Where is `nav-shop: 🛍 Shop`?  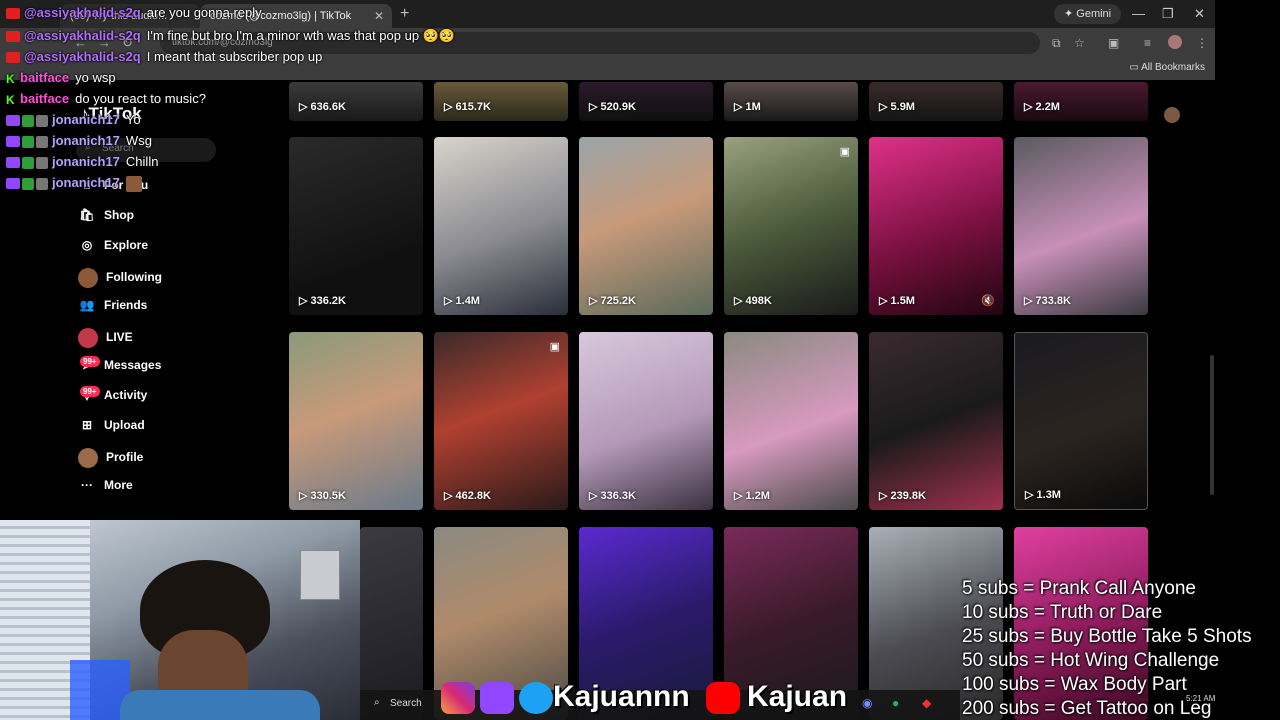
nav-shop: 🛍 Shop is located at coordinates (106, 219).